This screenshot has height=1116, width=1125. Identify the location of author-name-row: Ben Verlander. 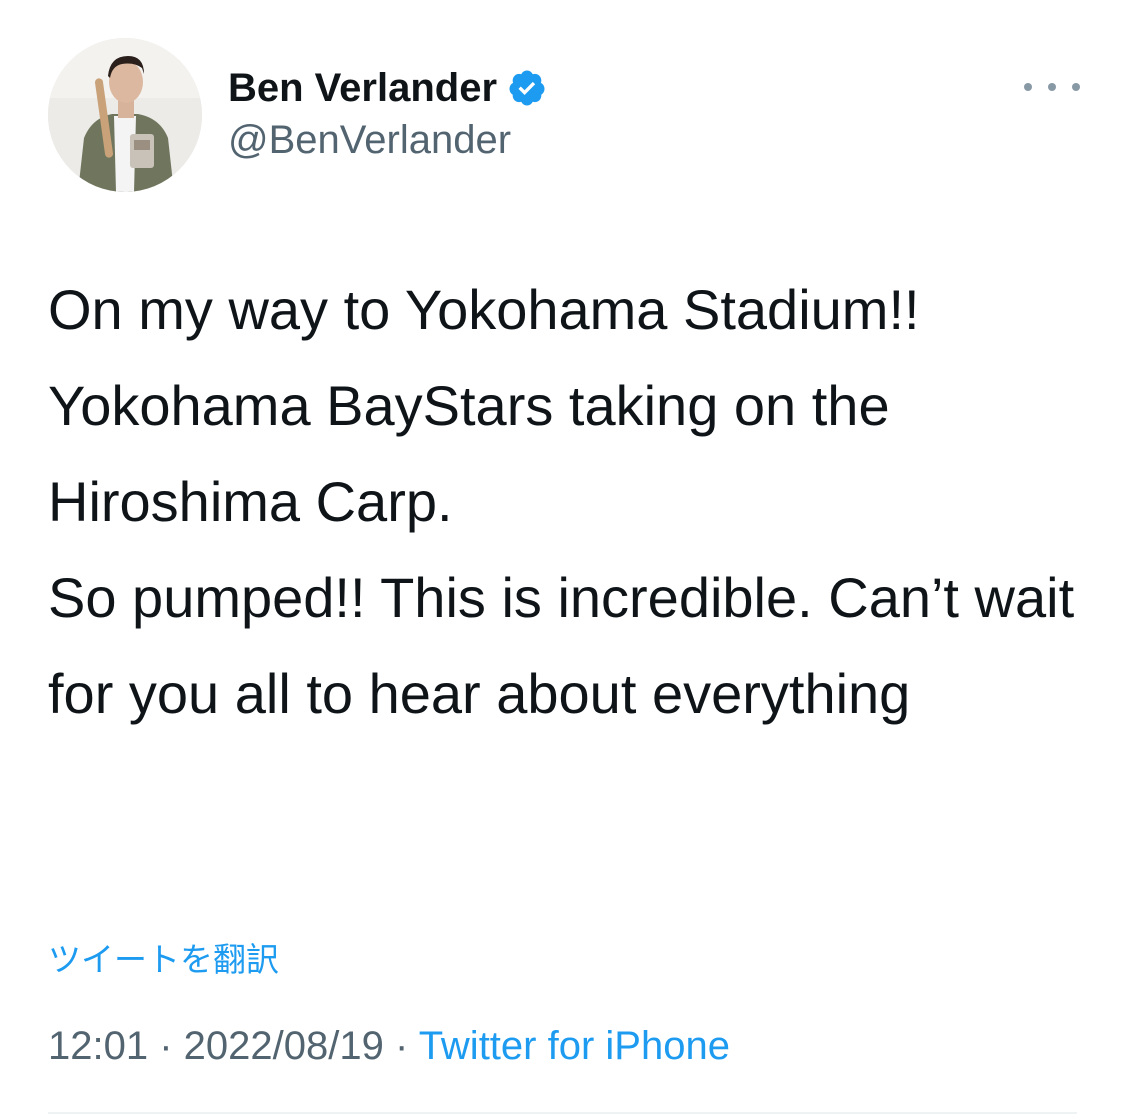
(387, 88).